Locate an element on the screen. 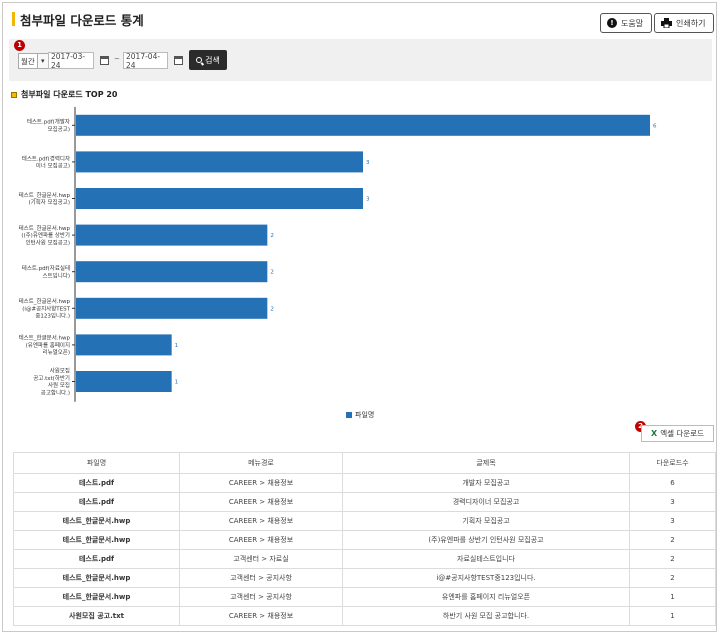  period-select: 월간 ▾ is located at coordinates (33, 61).